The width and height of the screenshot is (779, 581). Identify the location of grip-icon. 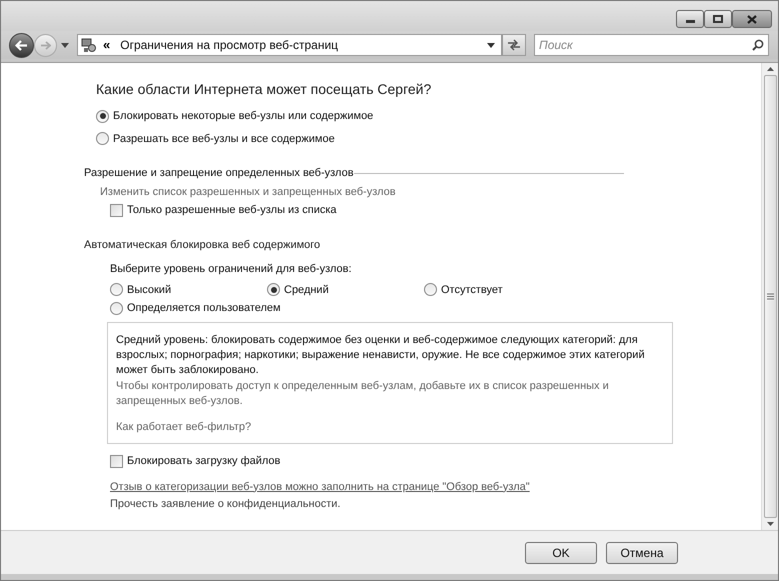
(770, 296).